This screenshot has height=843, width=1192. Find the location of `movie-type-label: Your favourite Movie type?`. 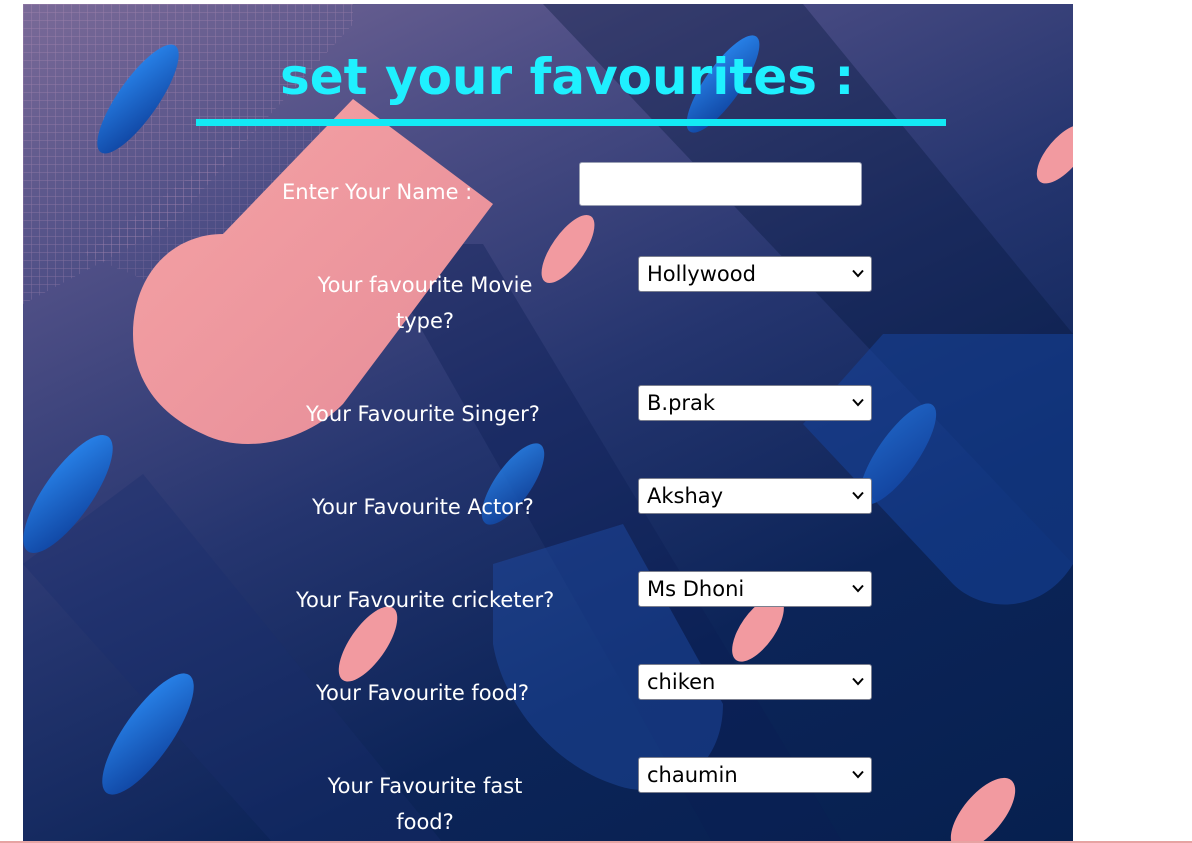

movie-type-label: Your favourite Movie type? is located at coordinates (425, 303).